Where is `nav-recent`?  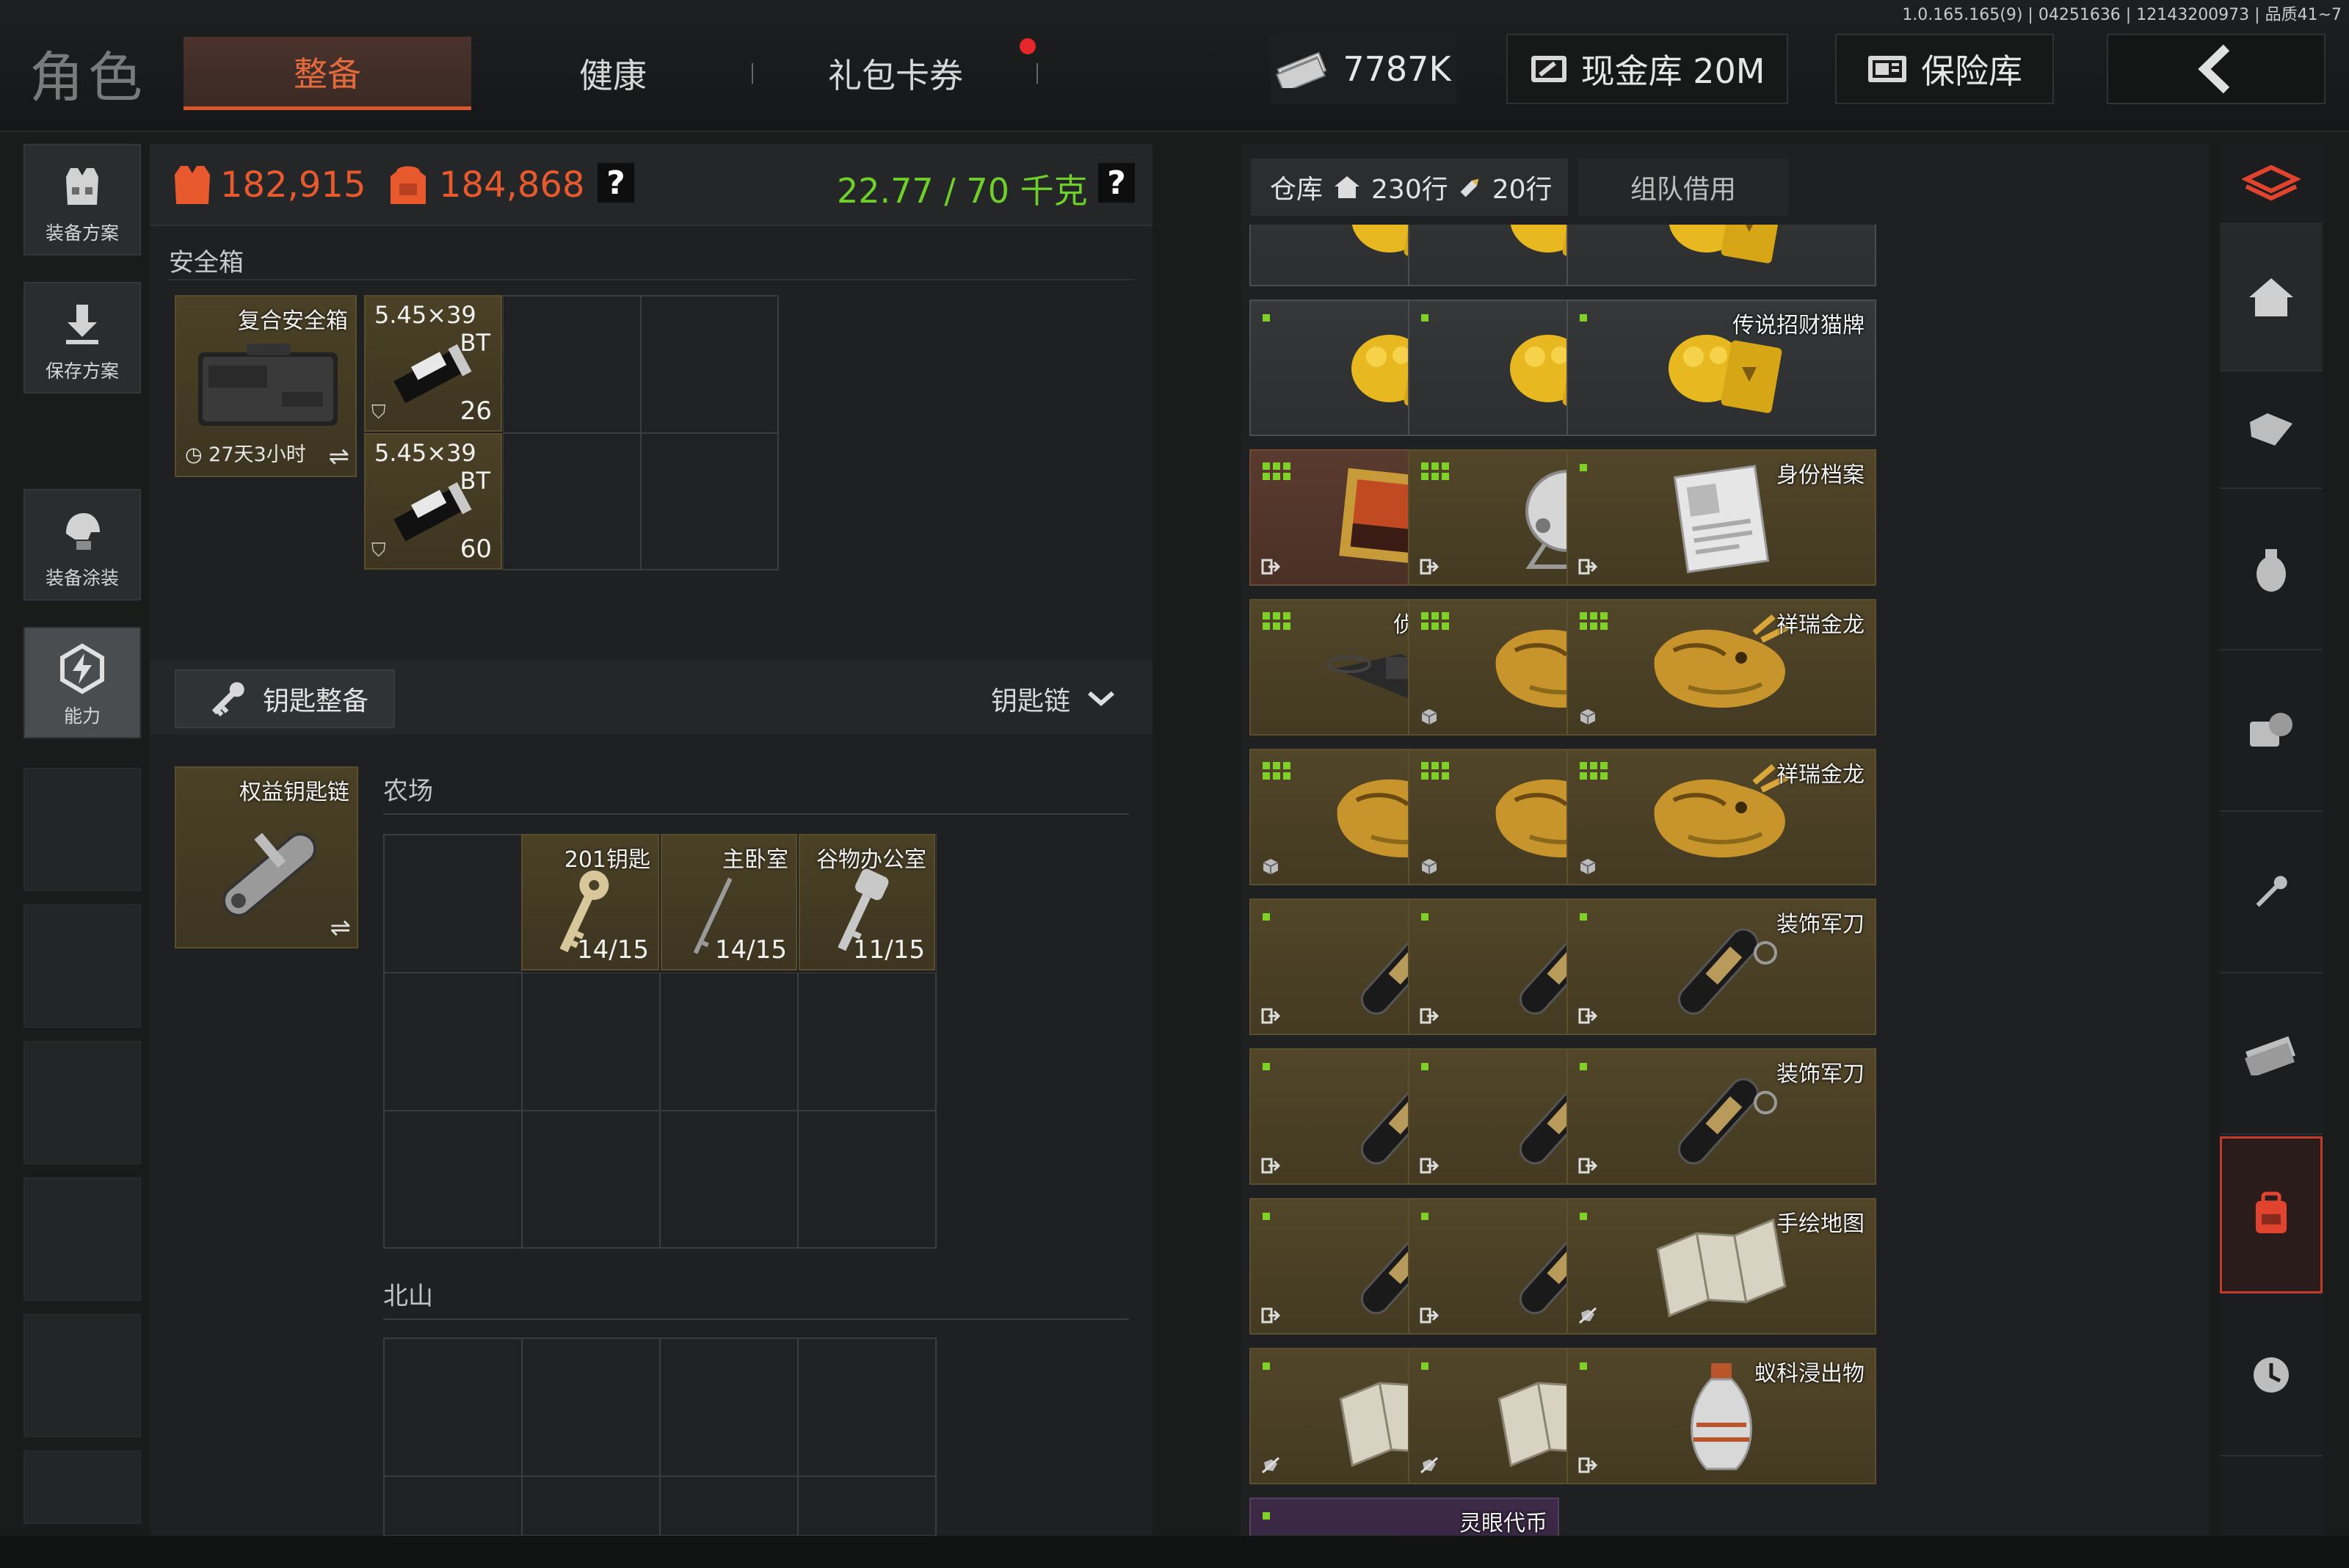
nav-recent is located at coordinates (2271, 1375).